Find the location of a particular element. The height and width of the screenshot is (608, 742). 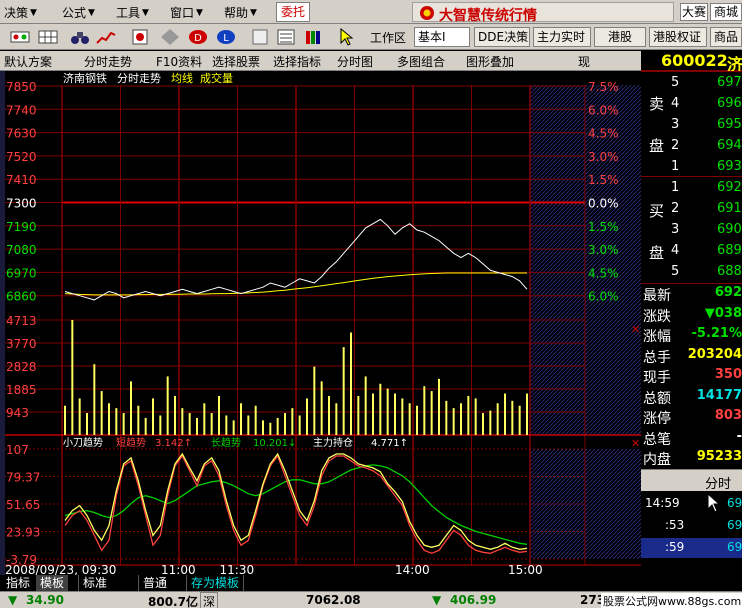

fenshi-header: 分时 is located at coordinates (691, 480).